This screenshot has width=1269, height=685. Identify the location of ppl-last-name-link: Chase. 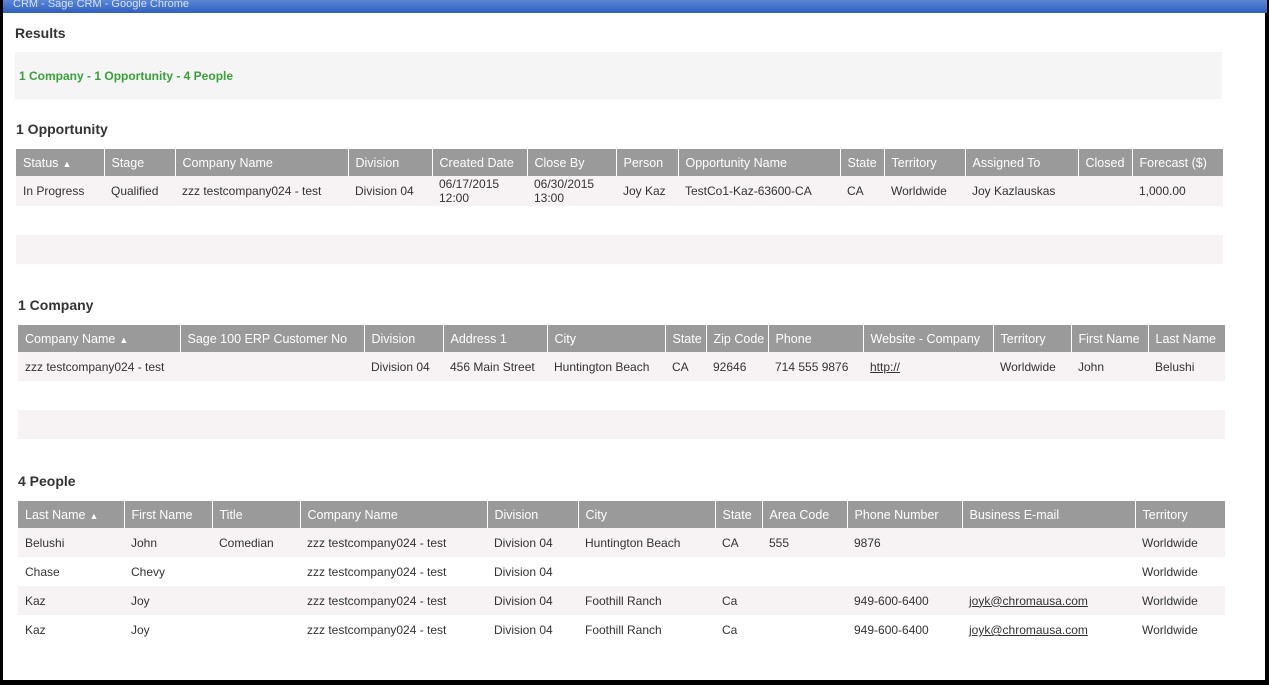
(71, 571).